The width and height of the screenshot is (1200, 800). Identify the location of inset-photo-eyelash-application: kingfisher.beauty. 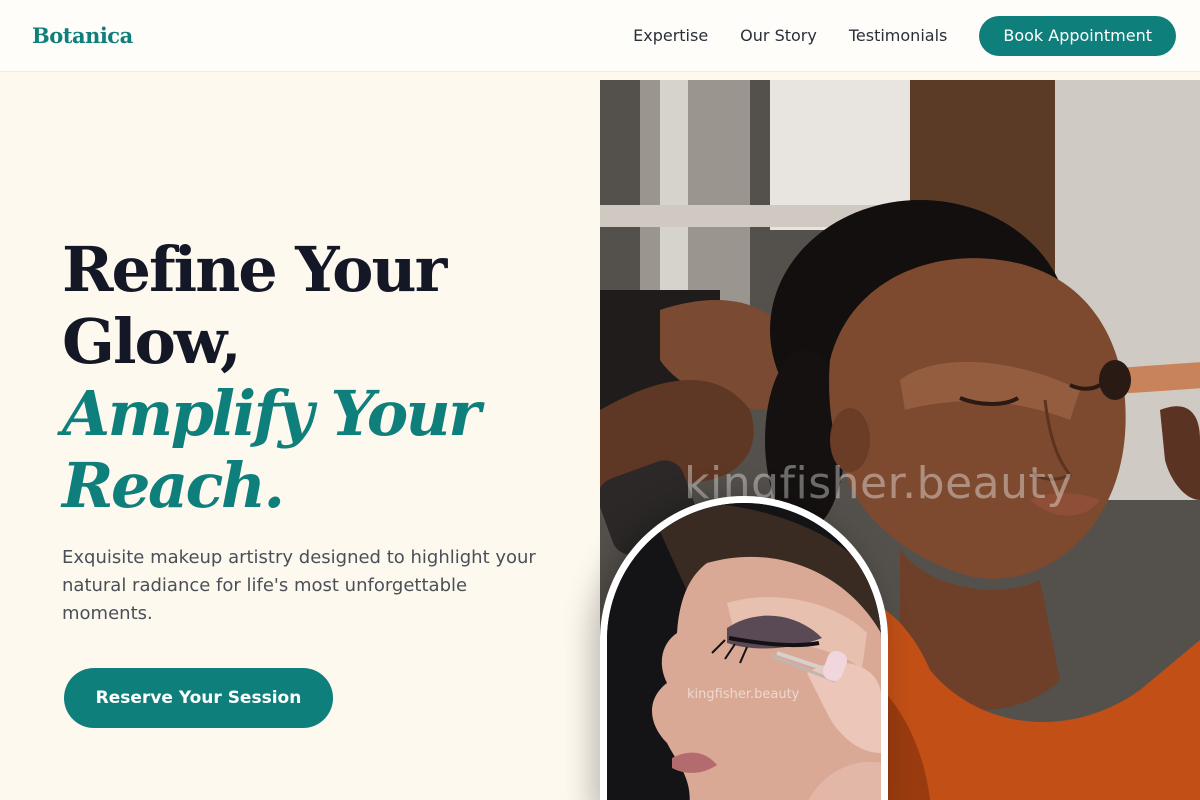
(744, 648).